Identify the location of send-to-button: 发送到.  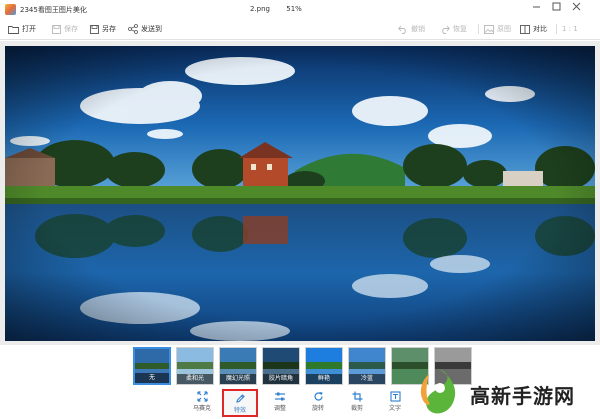
(145, 29).